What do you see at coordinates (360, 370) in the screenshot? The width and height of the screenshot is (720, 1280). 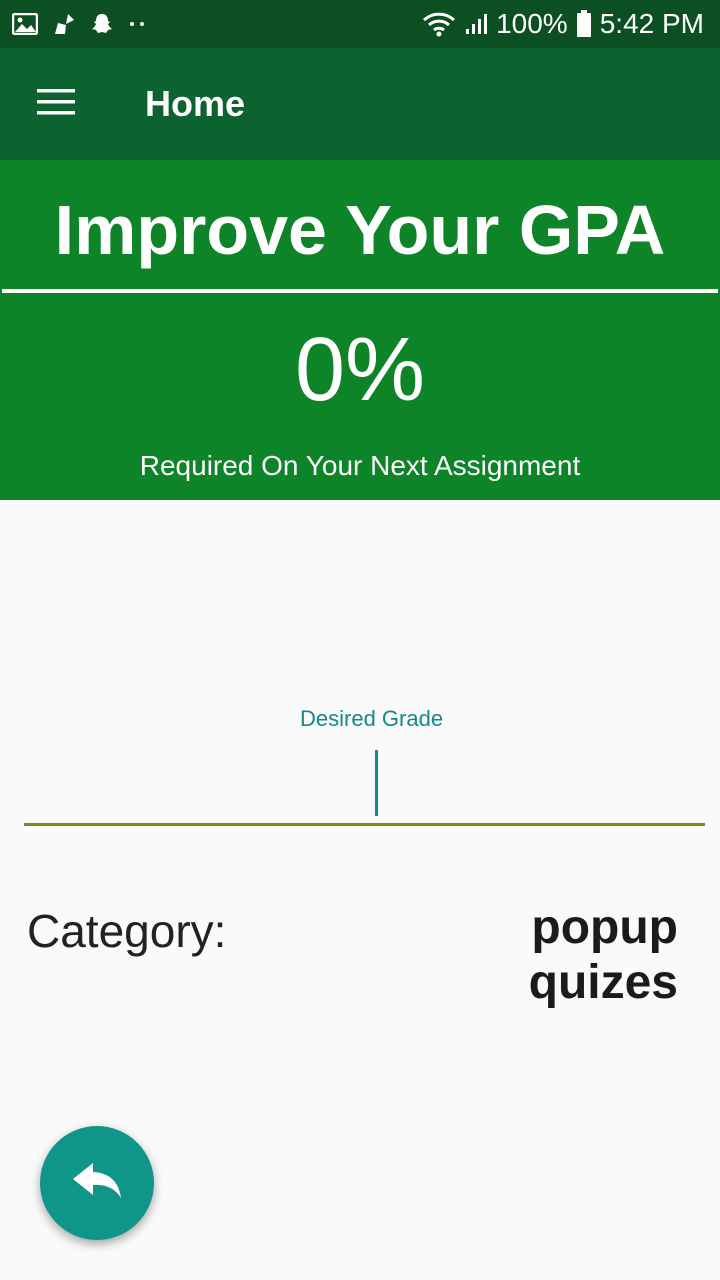 I see `required-percentage: 0%` at bounding box center [360, 370].